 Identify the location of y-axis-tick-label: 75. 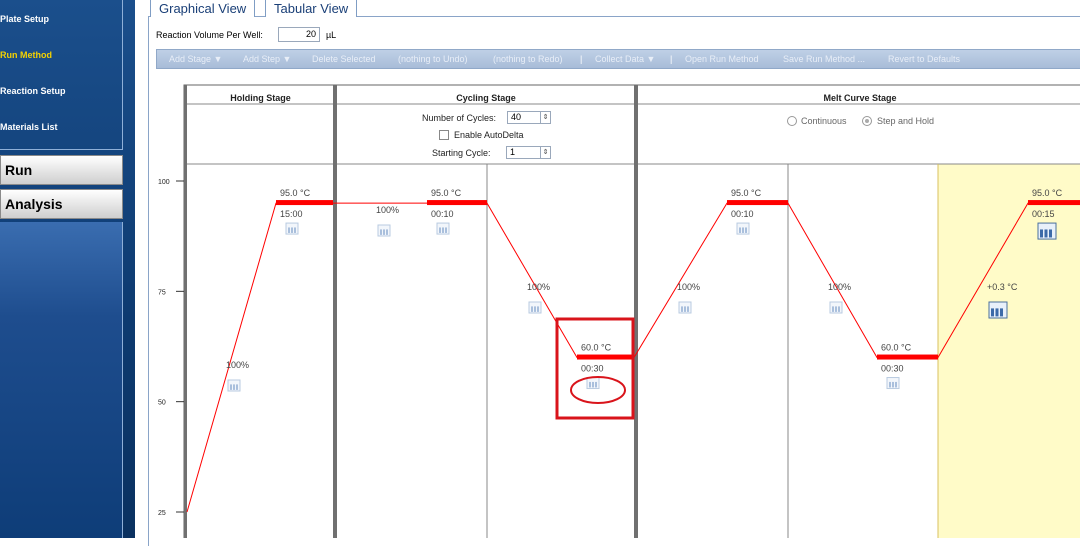
(162, 292).